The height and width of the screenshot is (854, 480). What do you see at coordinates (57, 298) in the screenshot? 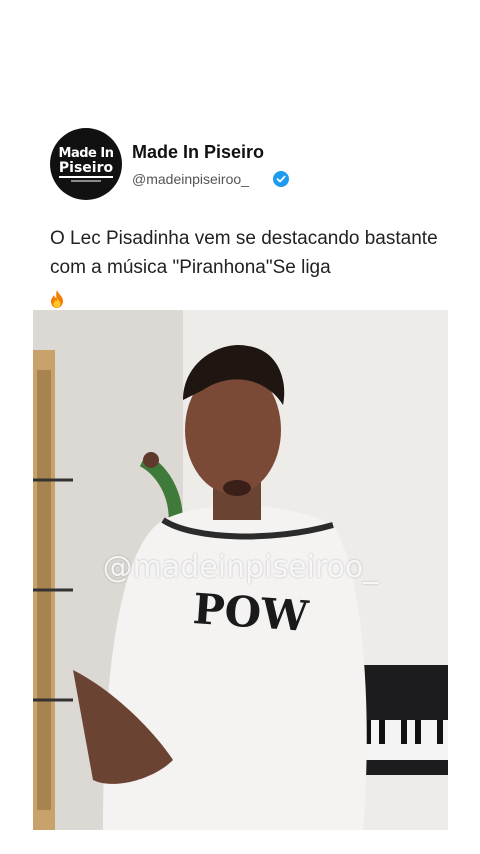
I see `fire-icon` at bounding box center [57, 298].